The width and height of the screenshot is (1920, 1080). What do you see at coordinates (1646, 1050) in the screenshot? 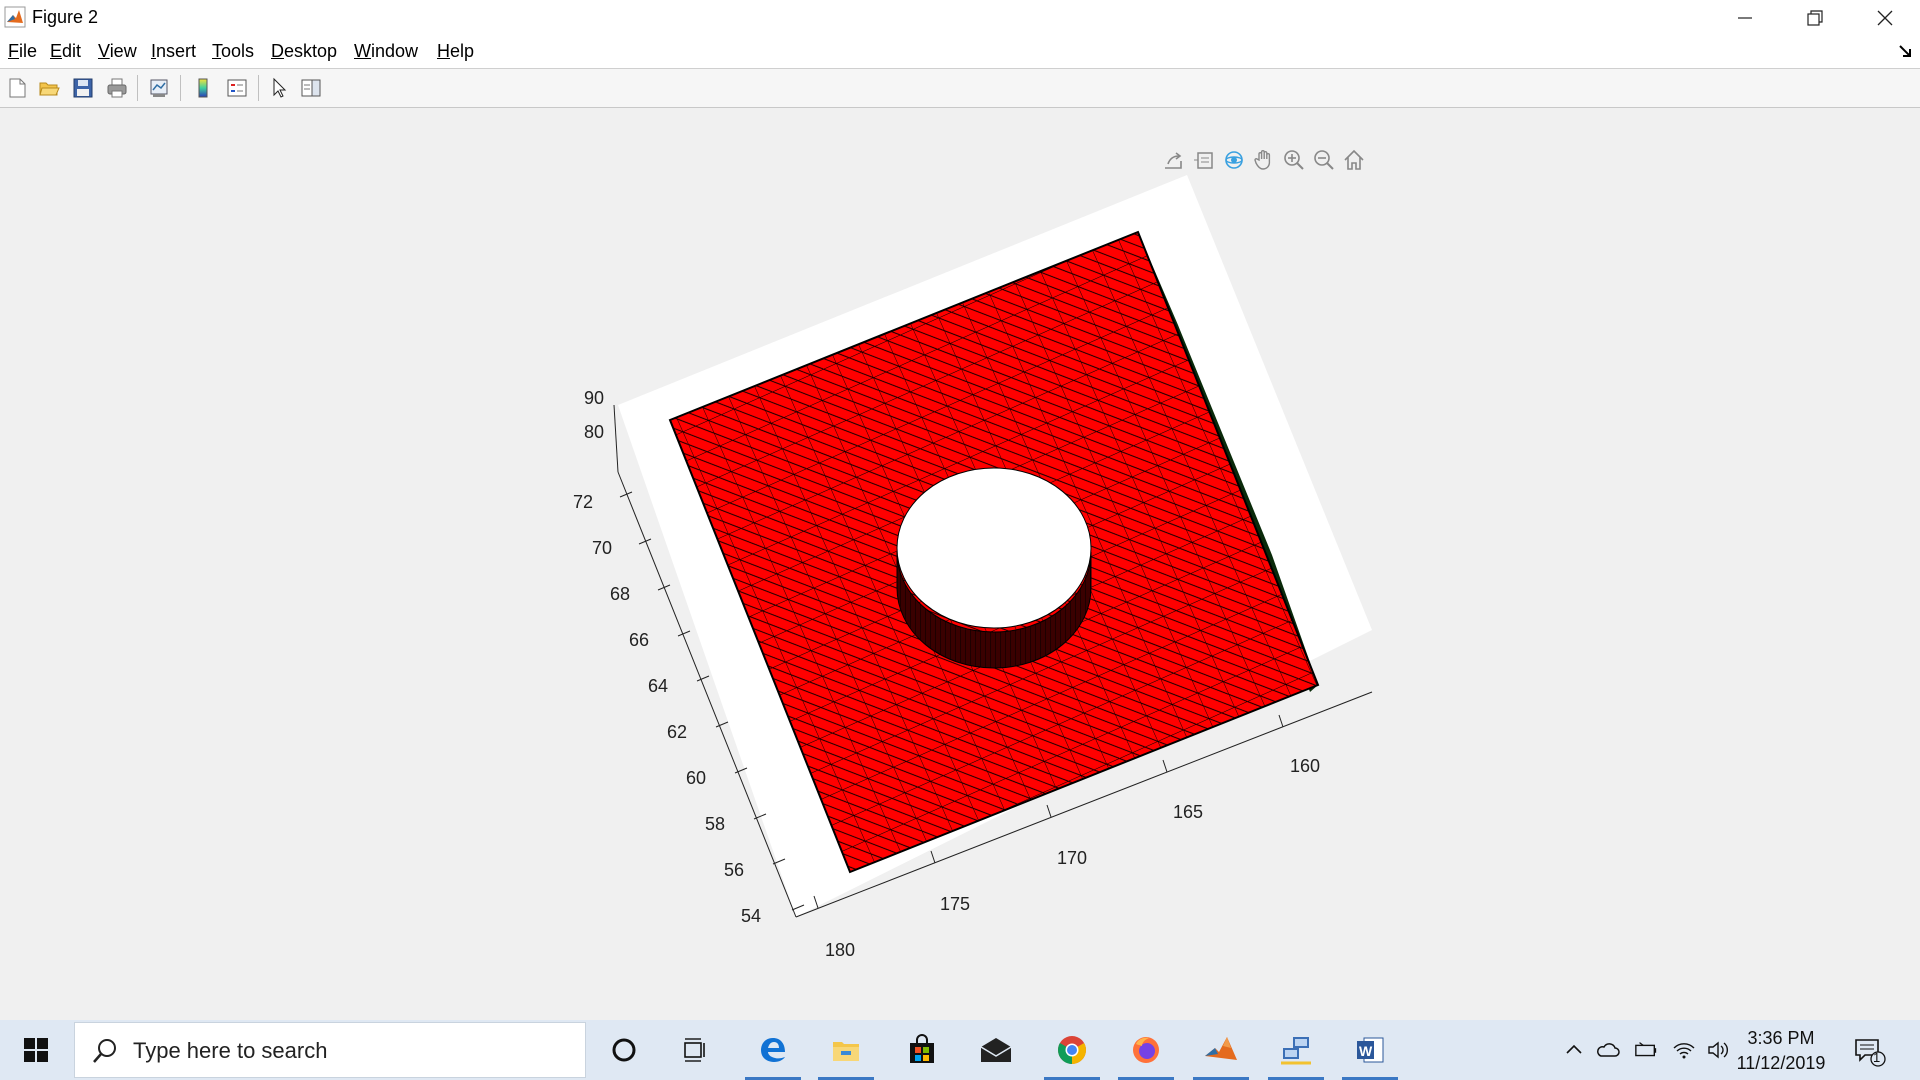
I see `battery-button` at bounding box center [1646, 1050].